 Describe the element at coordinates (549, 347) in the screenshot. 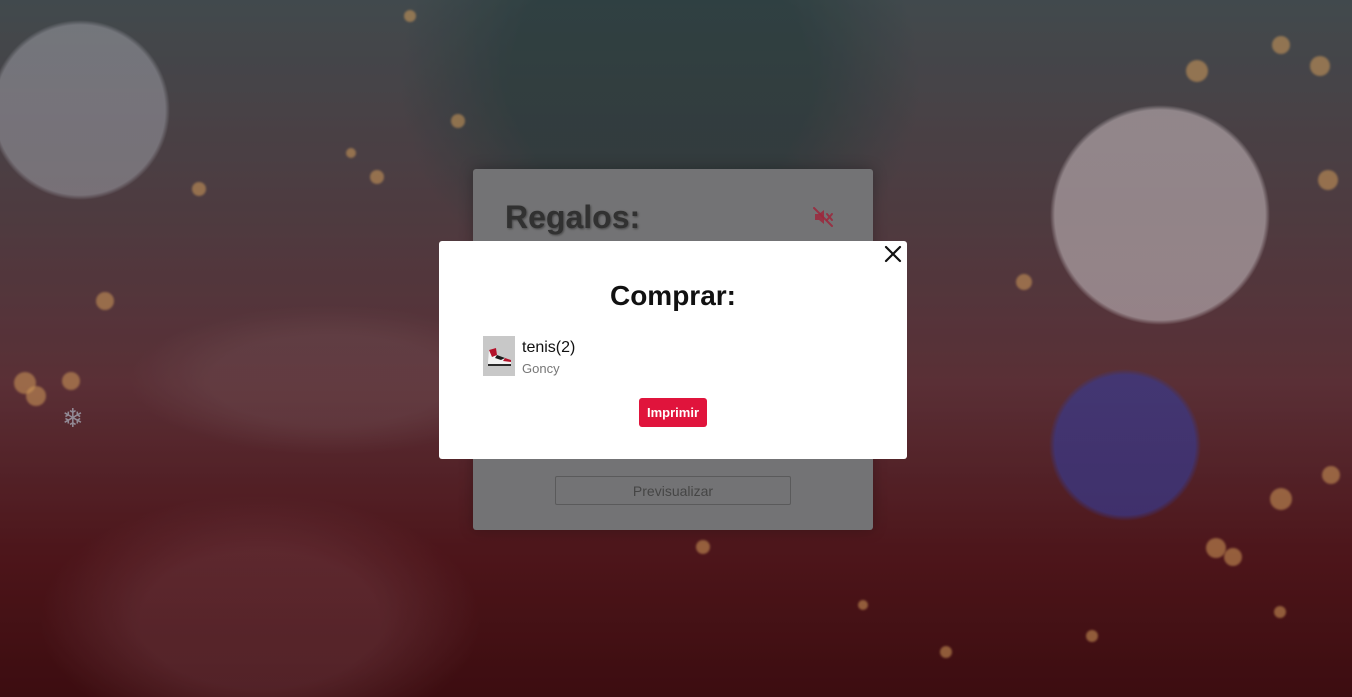

I see `item-name: tenis(2)` at that location.